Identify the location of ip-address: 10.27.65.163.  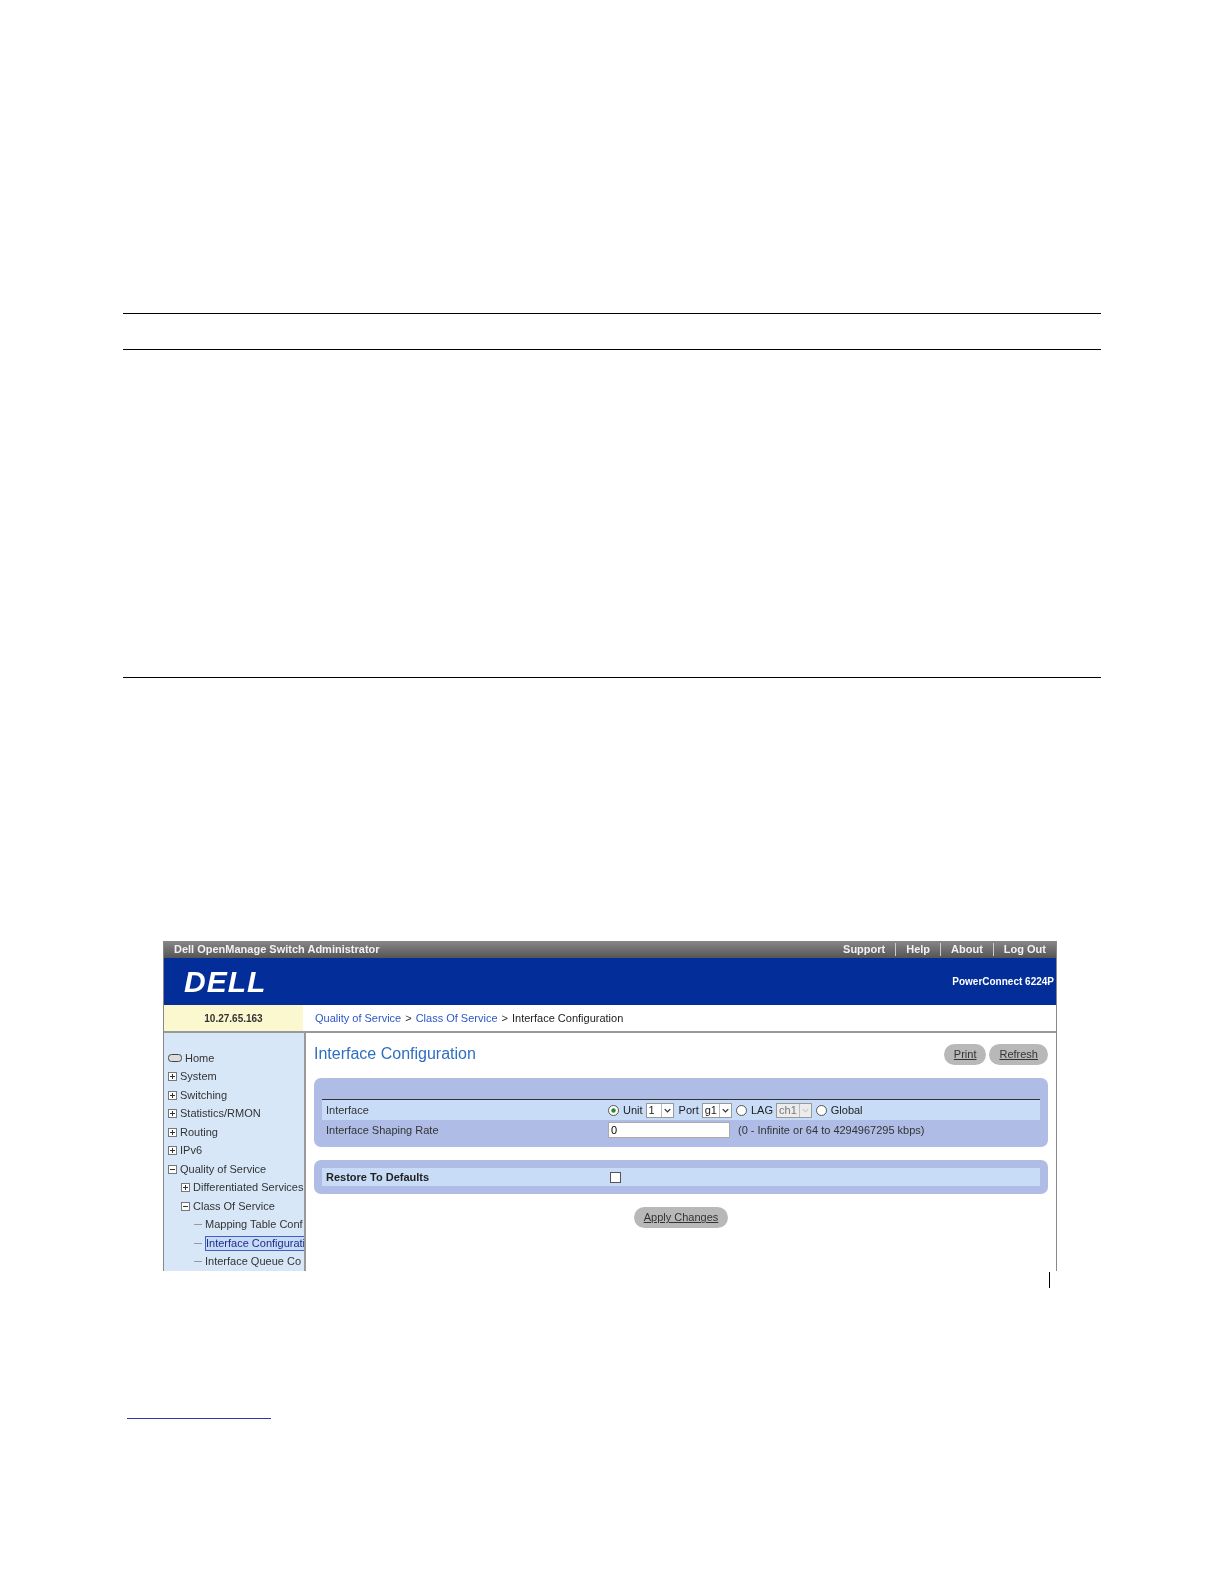
(233, 1018).